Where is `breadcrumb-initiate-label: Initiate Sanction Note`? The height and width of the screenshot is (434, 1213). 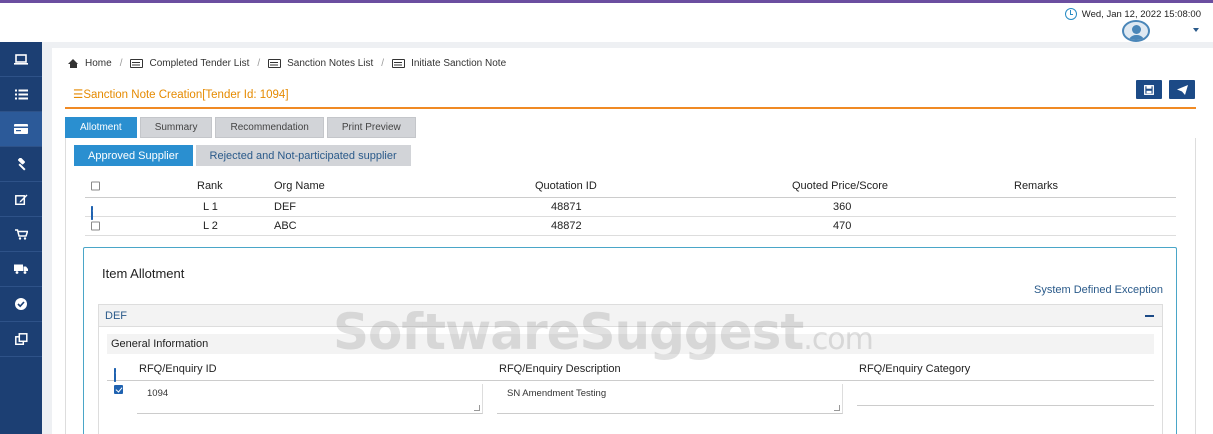
breadcrumb-initiate-label: Initiate Sanction Note is located at coordinates (459, 63).